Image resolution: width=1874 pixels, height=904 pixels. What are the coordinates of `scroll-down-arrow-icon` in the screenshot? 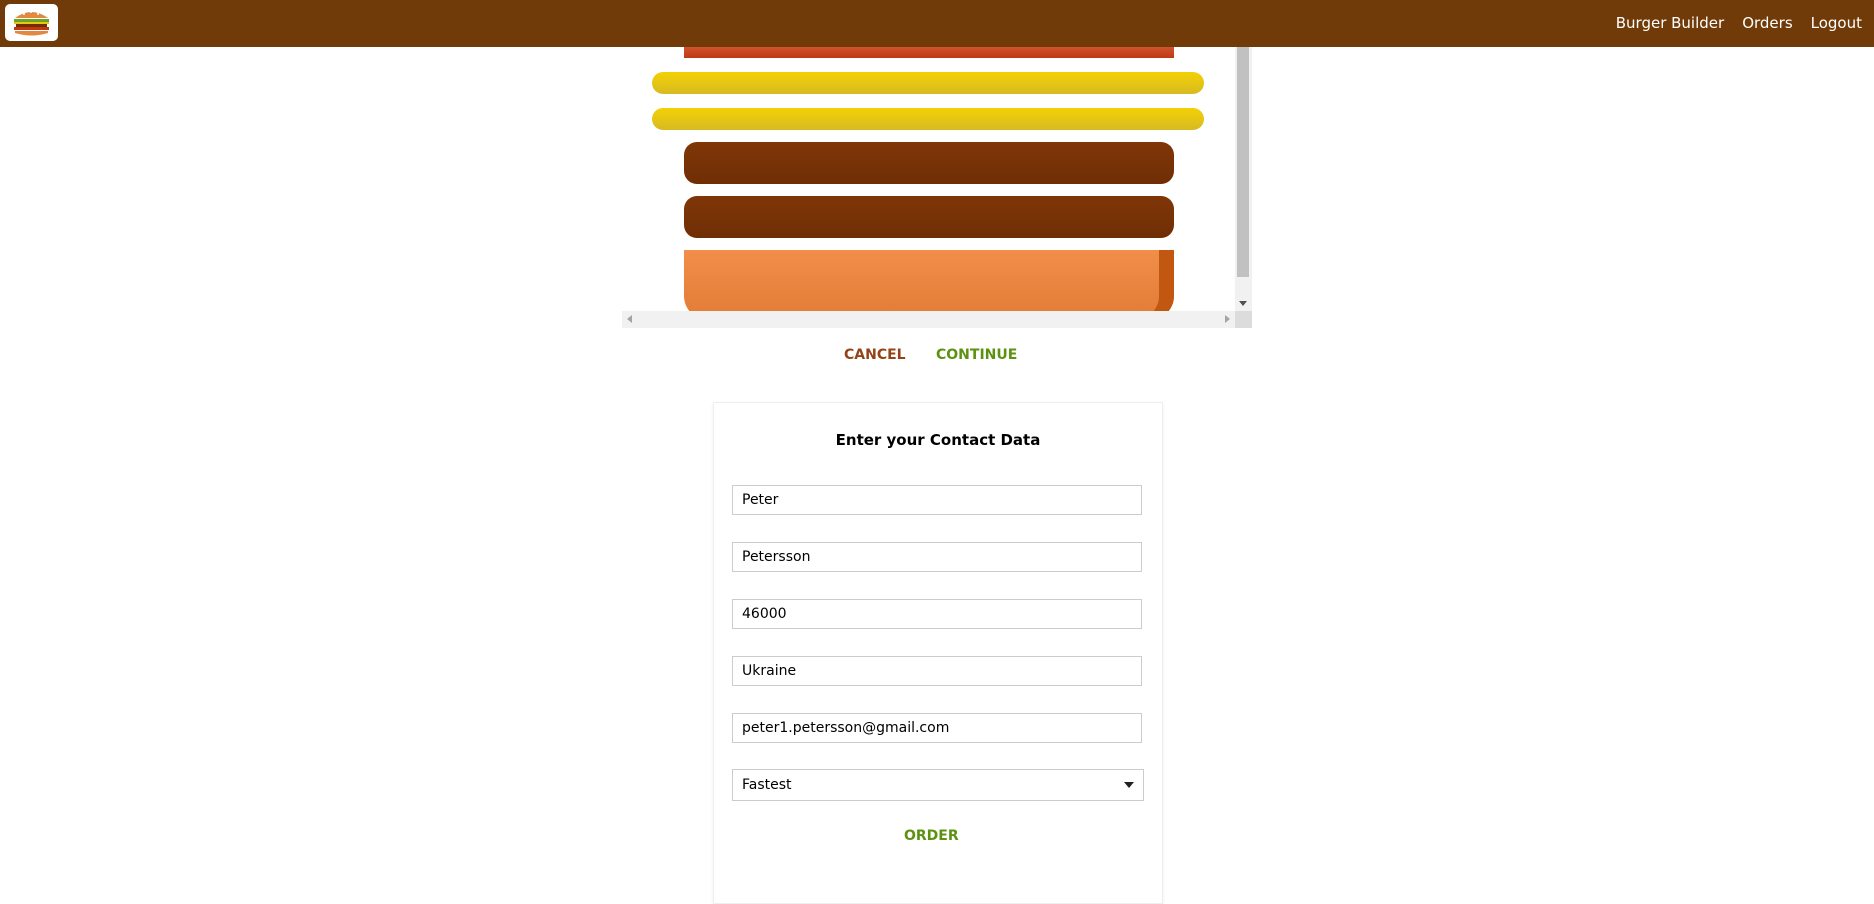 It's located at (1243, 303).